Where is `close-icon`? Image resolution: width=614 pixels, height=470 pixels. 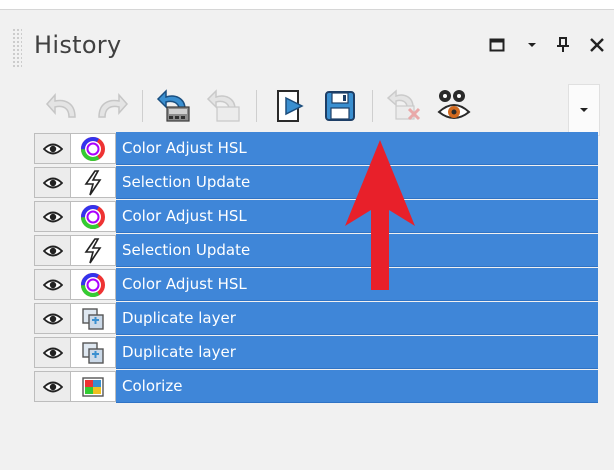
close-icon is located at coordinates (597, 45).